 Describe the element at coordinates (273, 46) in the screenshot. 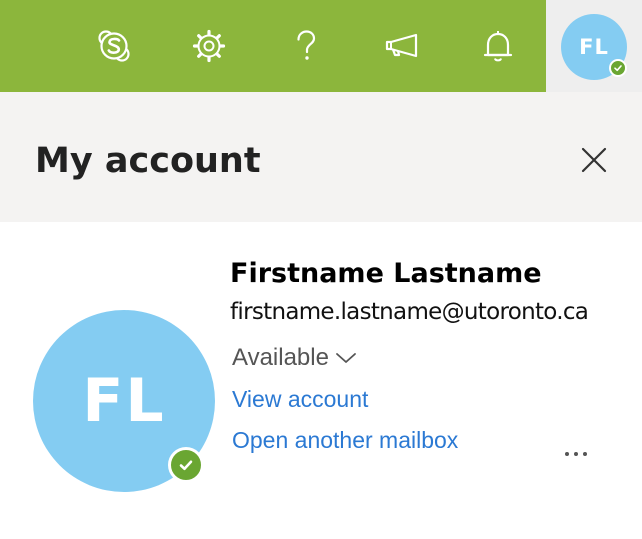

I see `top-bar-background` at that location.